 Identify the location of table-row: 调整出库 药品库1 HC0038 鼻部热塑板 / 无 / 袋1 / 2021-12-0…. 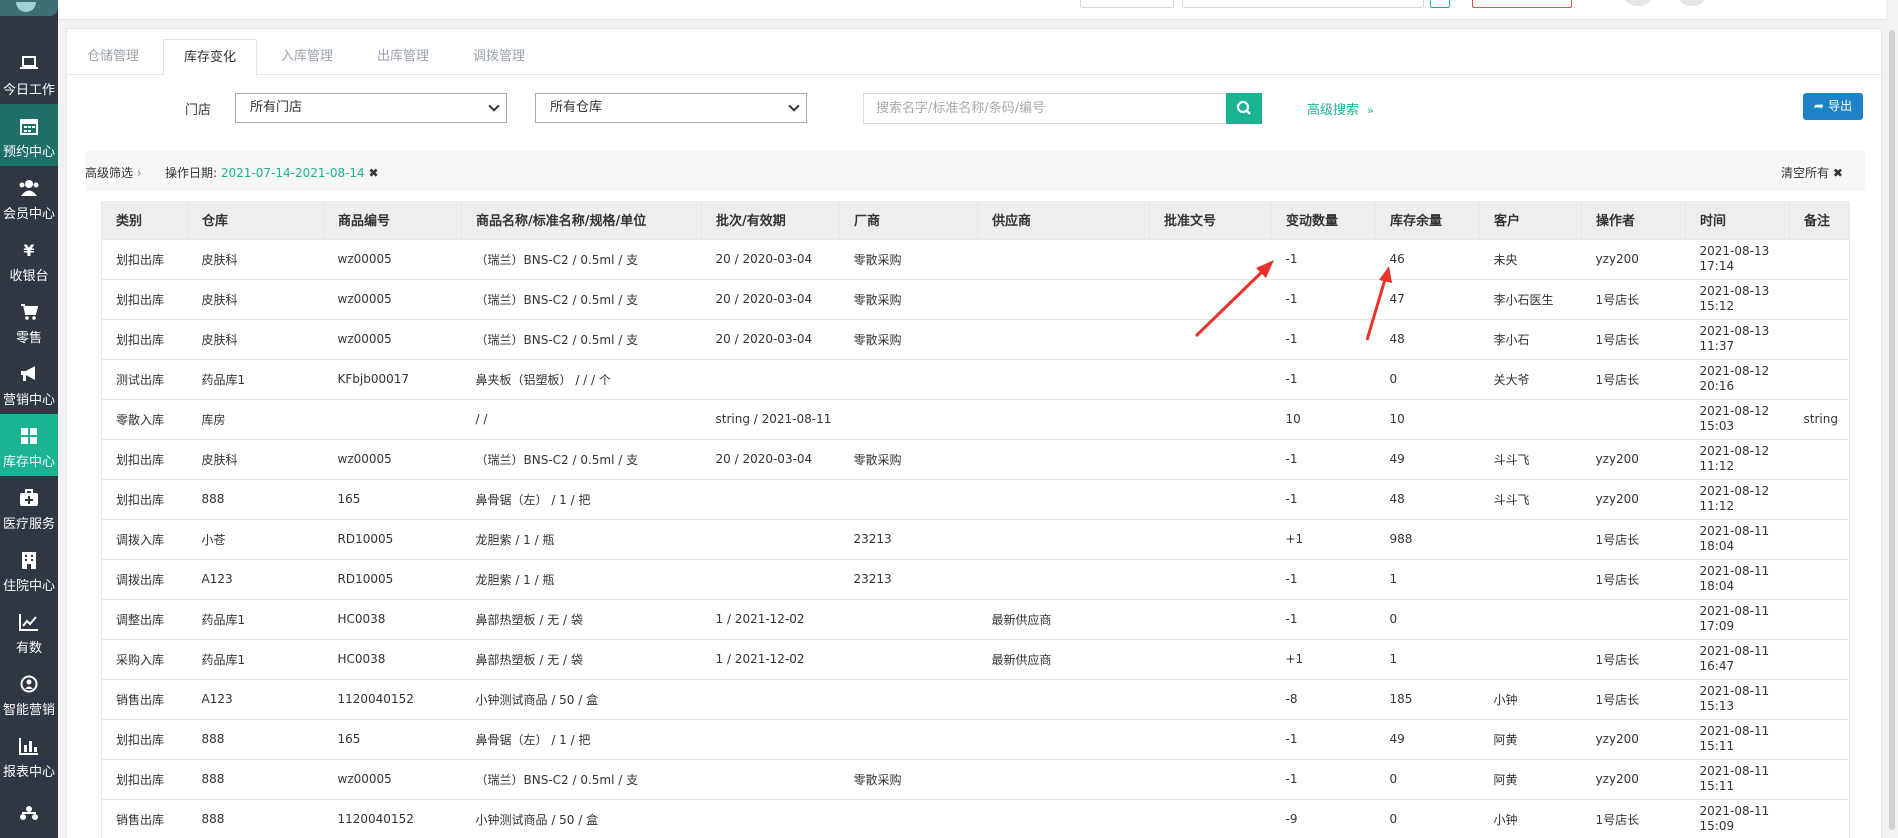
(975, 618).